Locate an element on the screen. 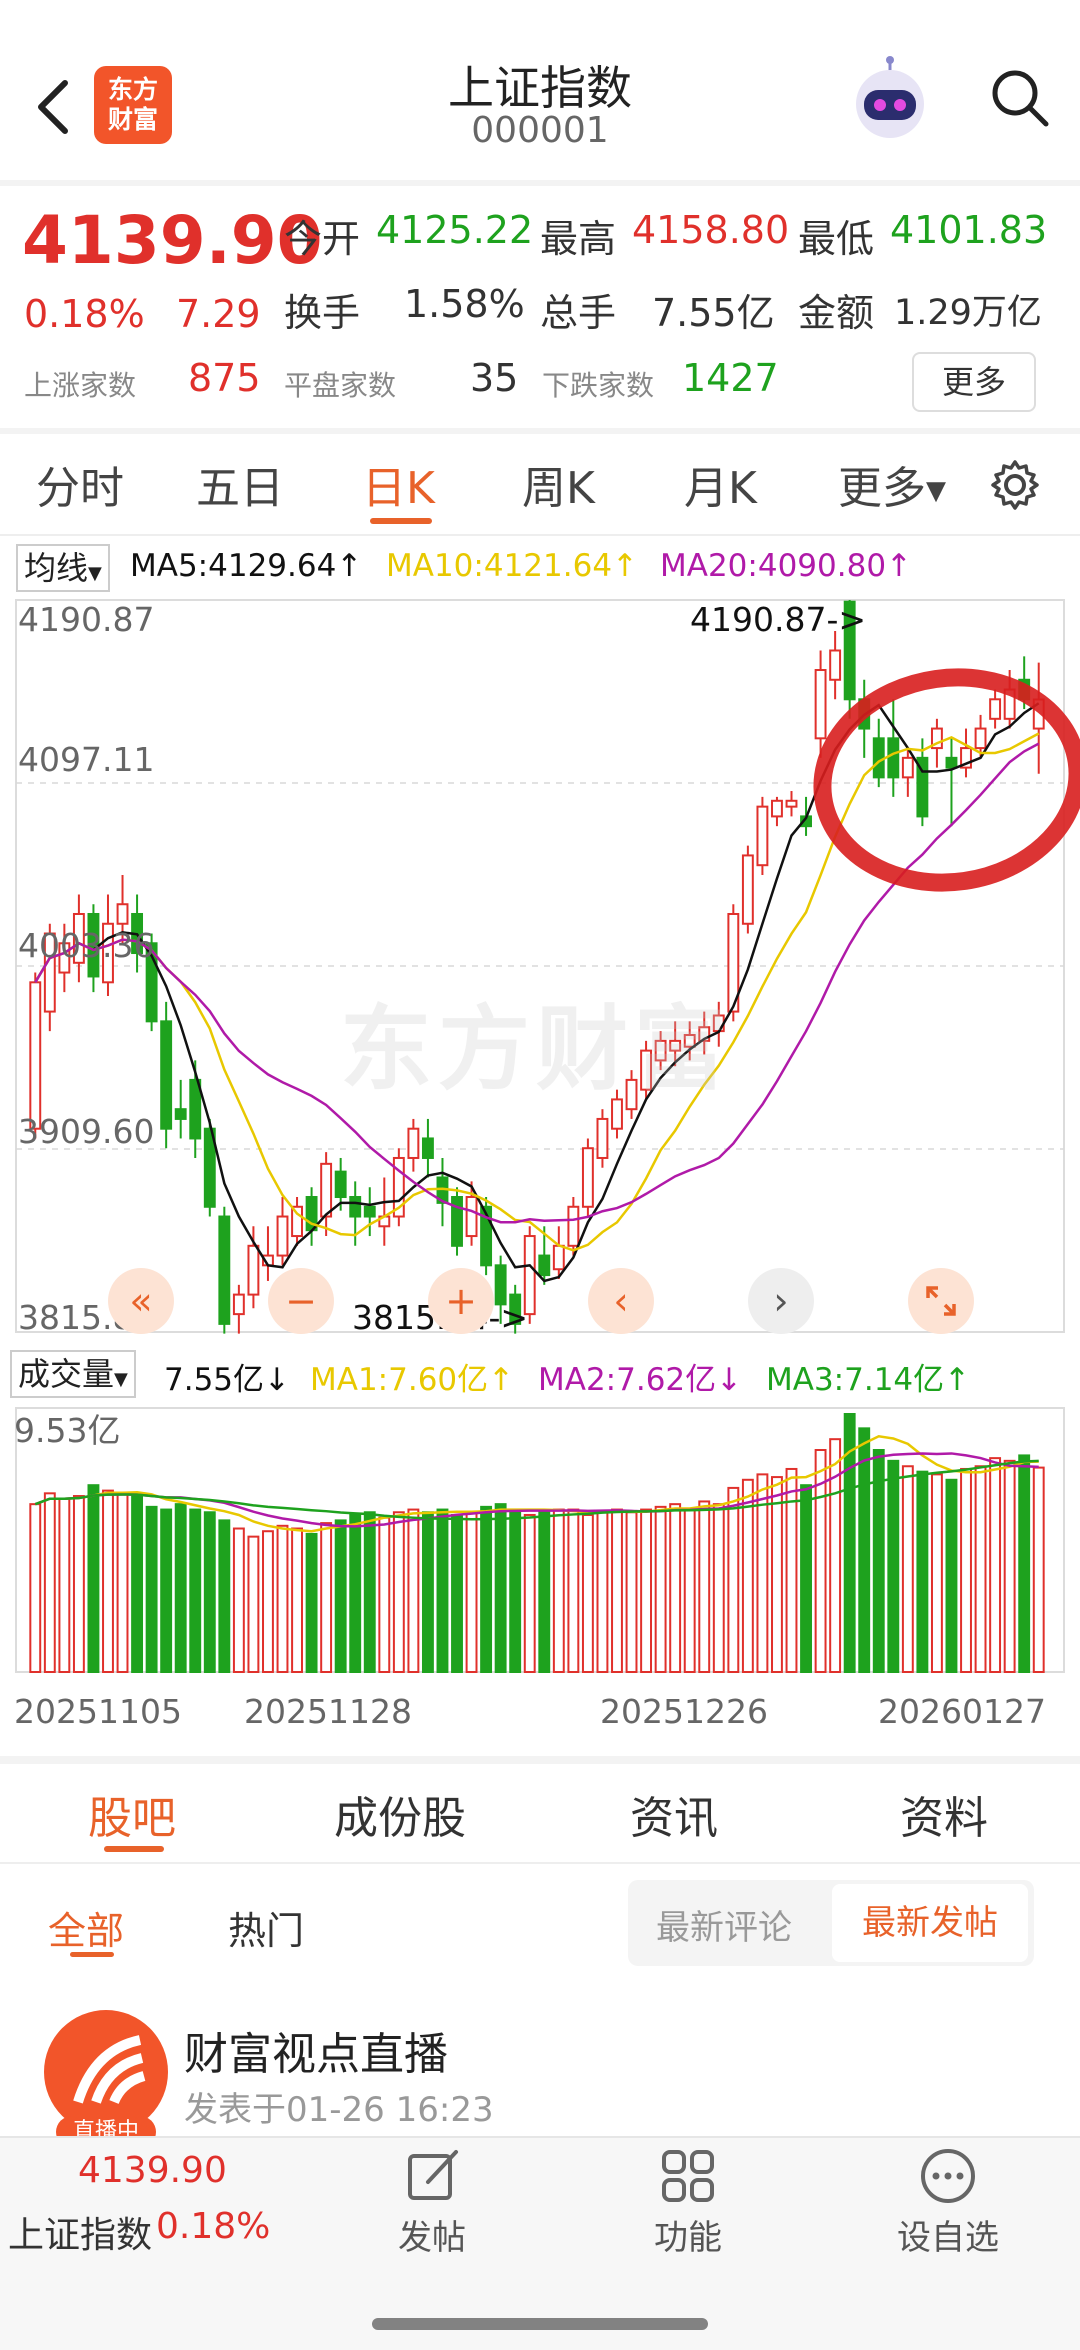  back-button is located at coordinates (53, 107).